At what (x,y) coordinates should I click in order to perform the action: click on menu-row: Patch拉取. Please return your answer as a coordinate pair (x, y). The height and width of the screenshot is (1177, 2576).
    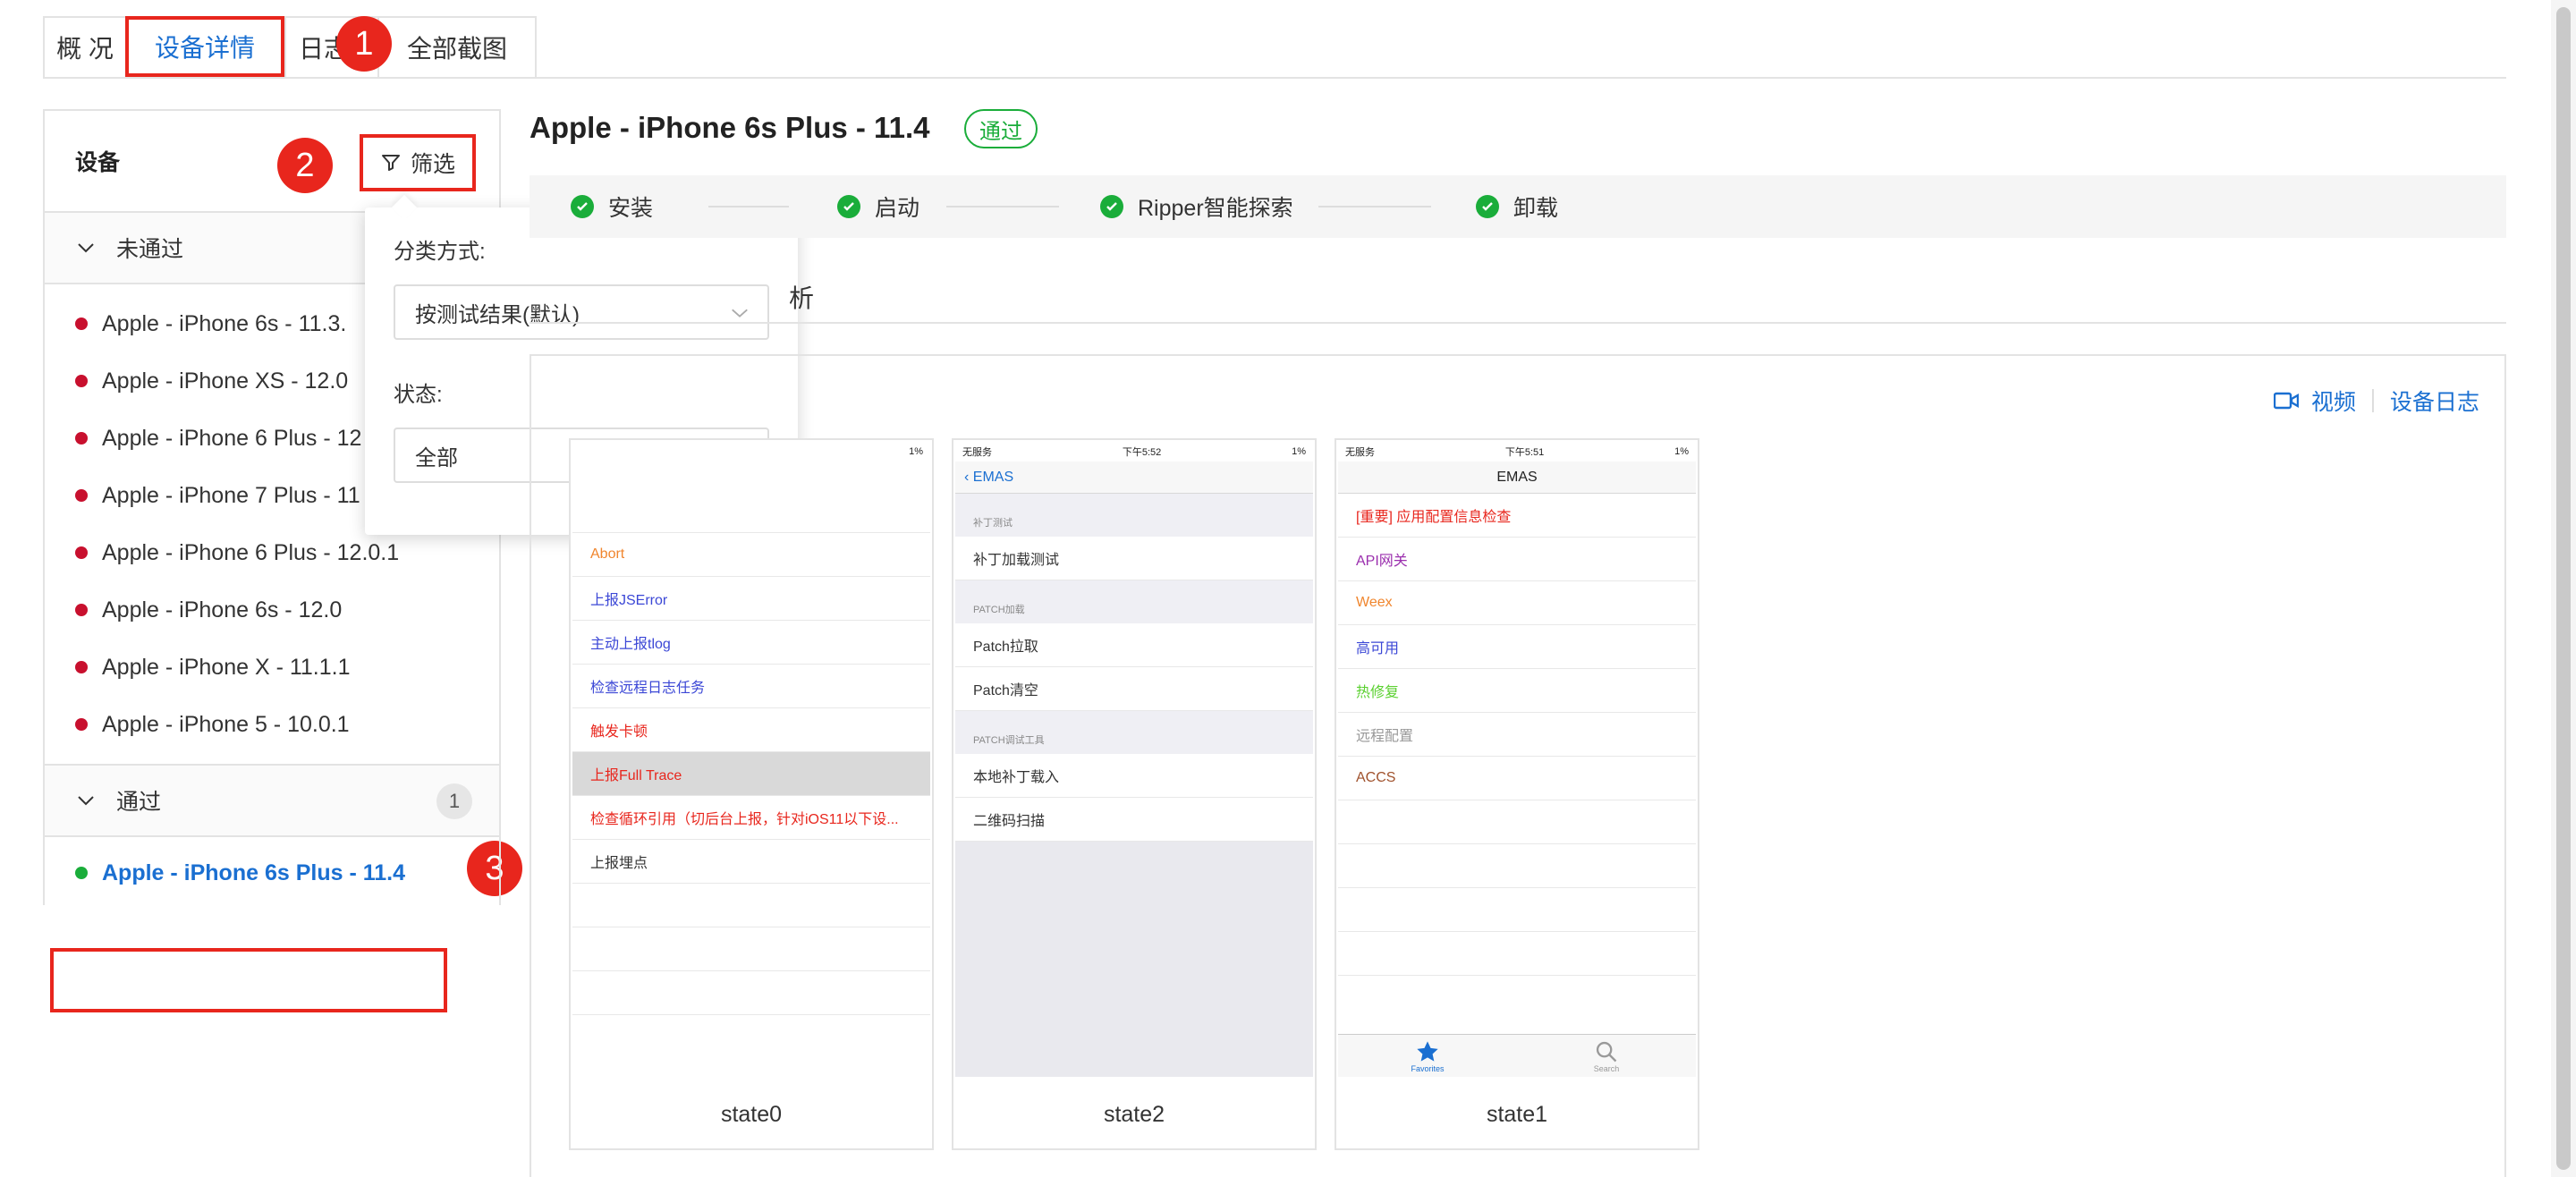
    Looking at the image, I should click on (1134, 645).